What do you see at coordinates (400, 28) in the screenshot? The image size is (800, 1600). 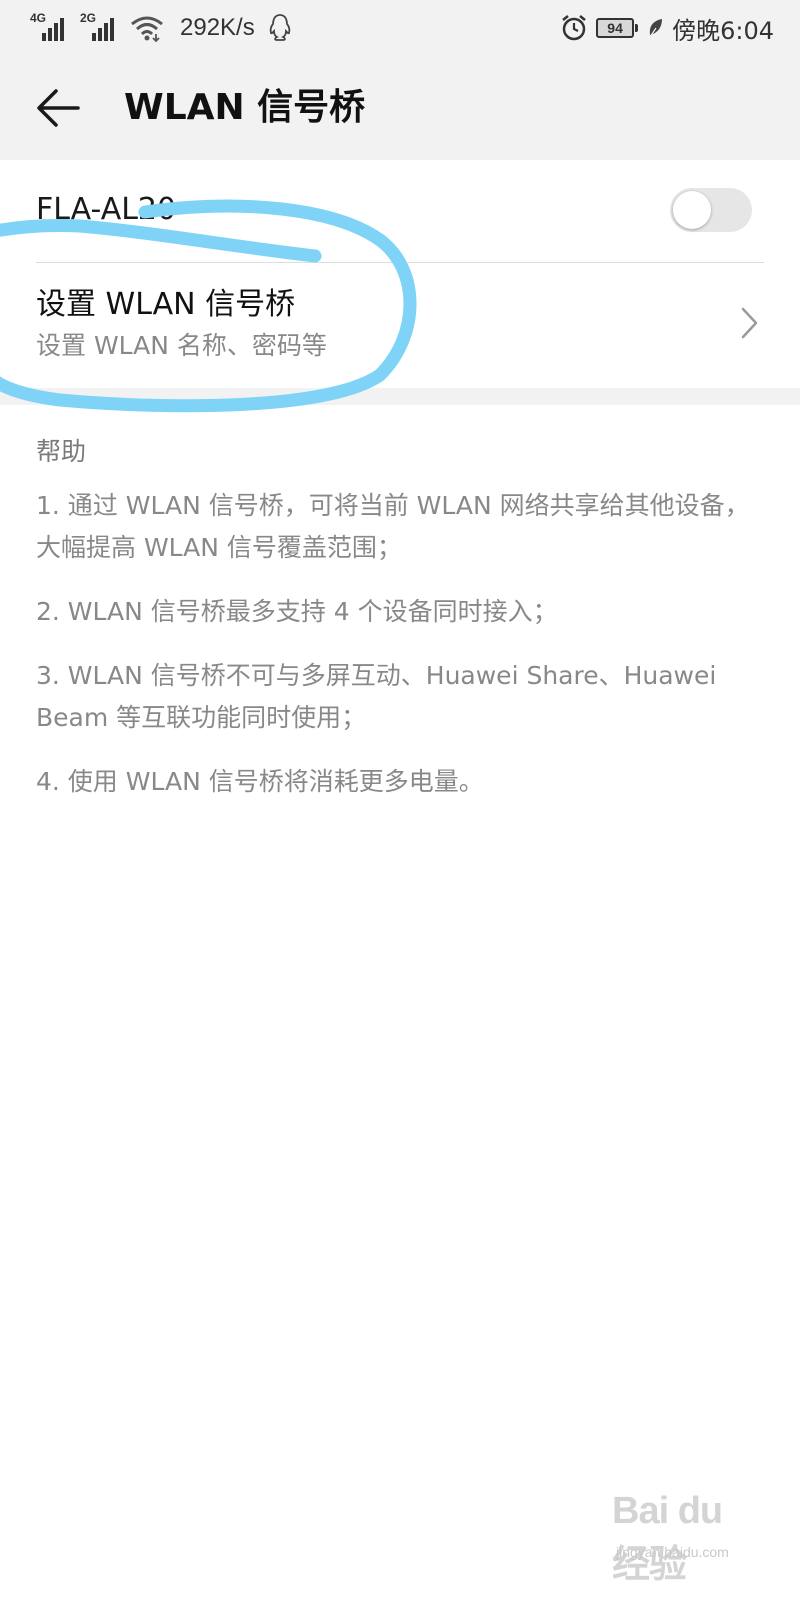 I see `status-bar: 4G 2G 292K/s 94 傍晚6:04` at bounding box center [400, 28].